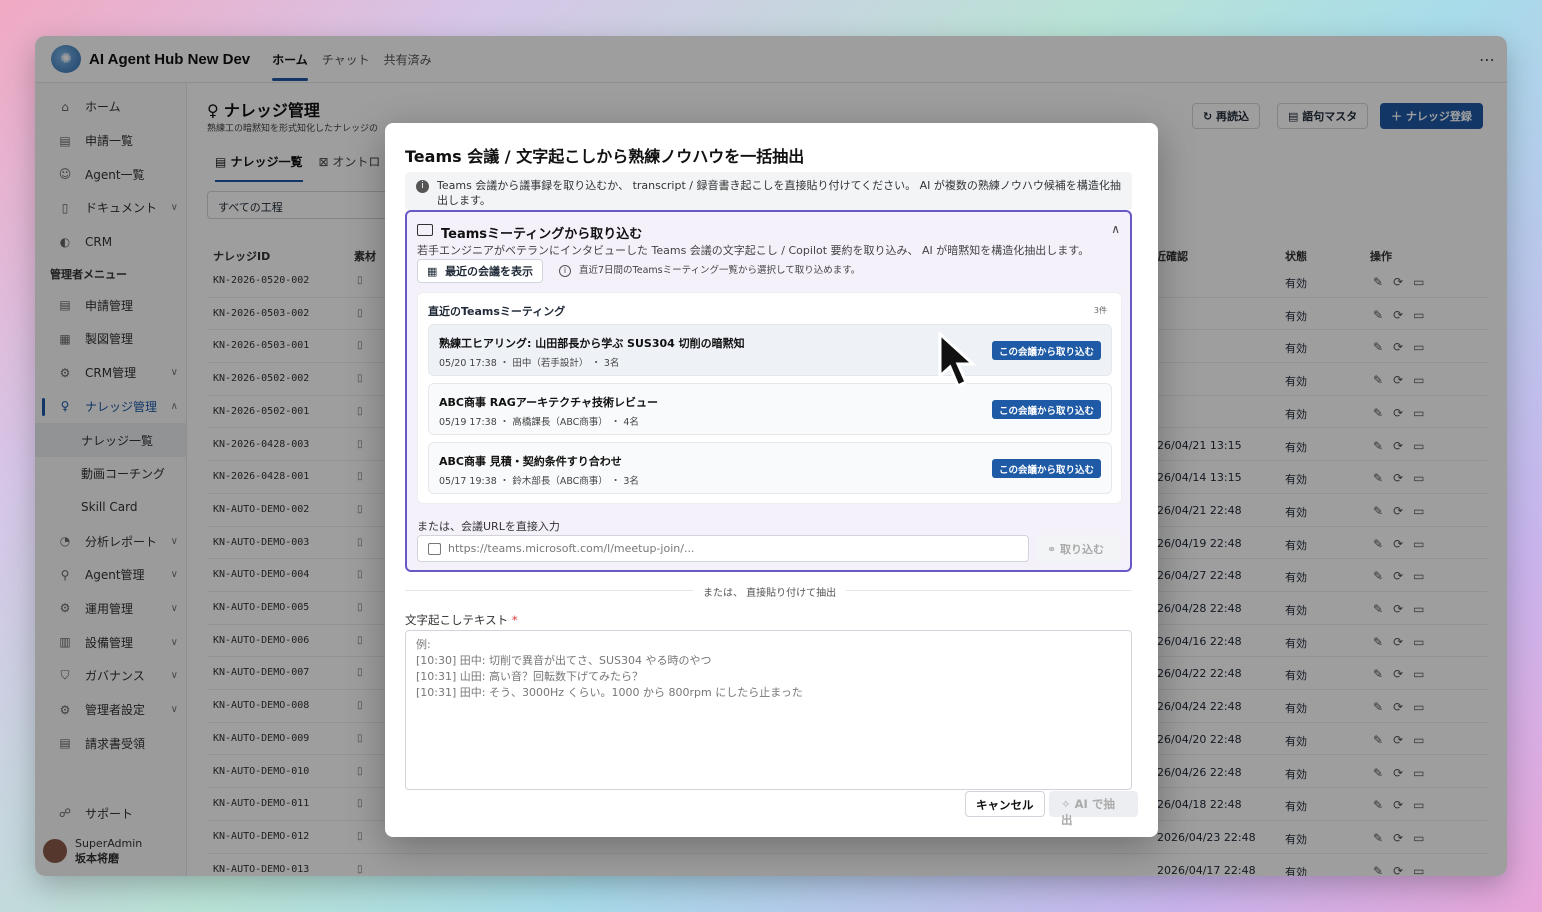  Describe the element at coordinates (564, 660) in the screenshot. I see `placeholder-line: [10:30] 田中: 切削で異音が出てさ、SUS304 やる時のやつ` at that location.